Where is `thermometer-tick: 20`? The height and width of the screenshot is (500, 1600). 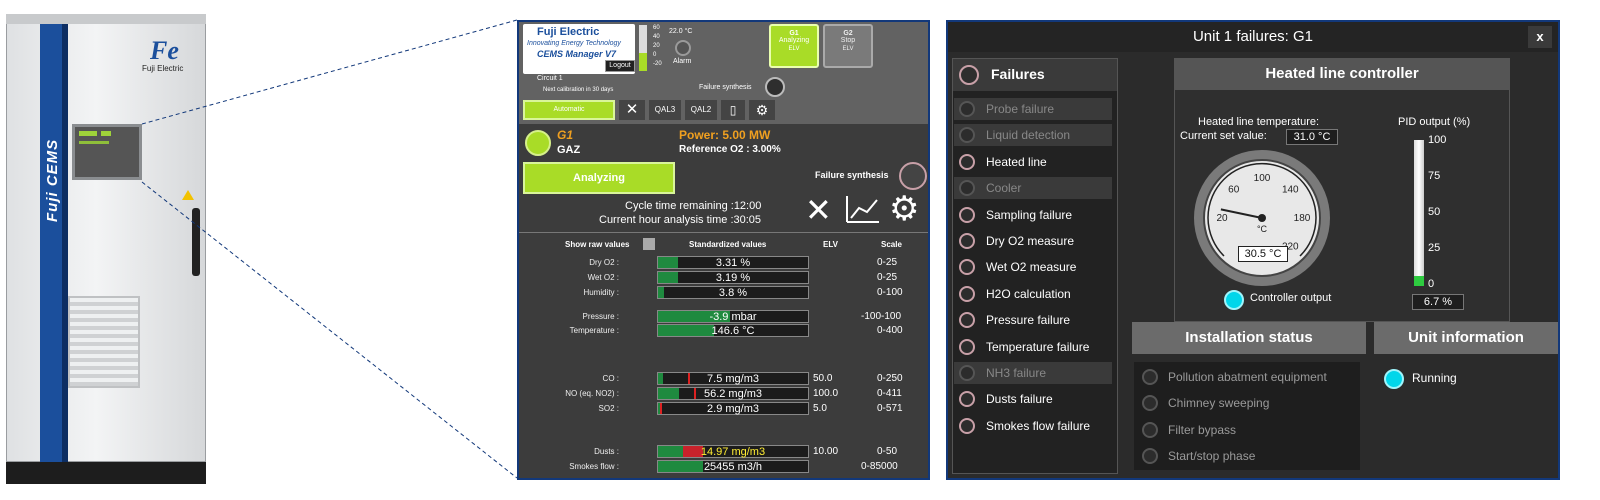
thermometer-tick: 20 is located at coordinates (656, 46).